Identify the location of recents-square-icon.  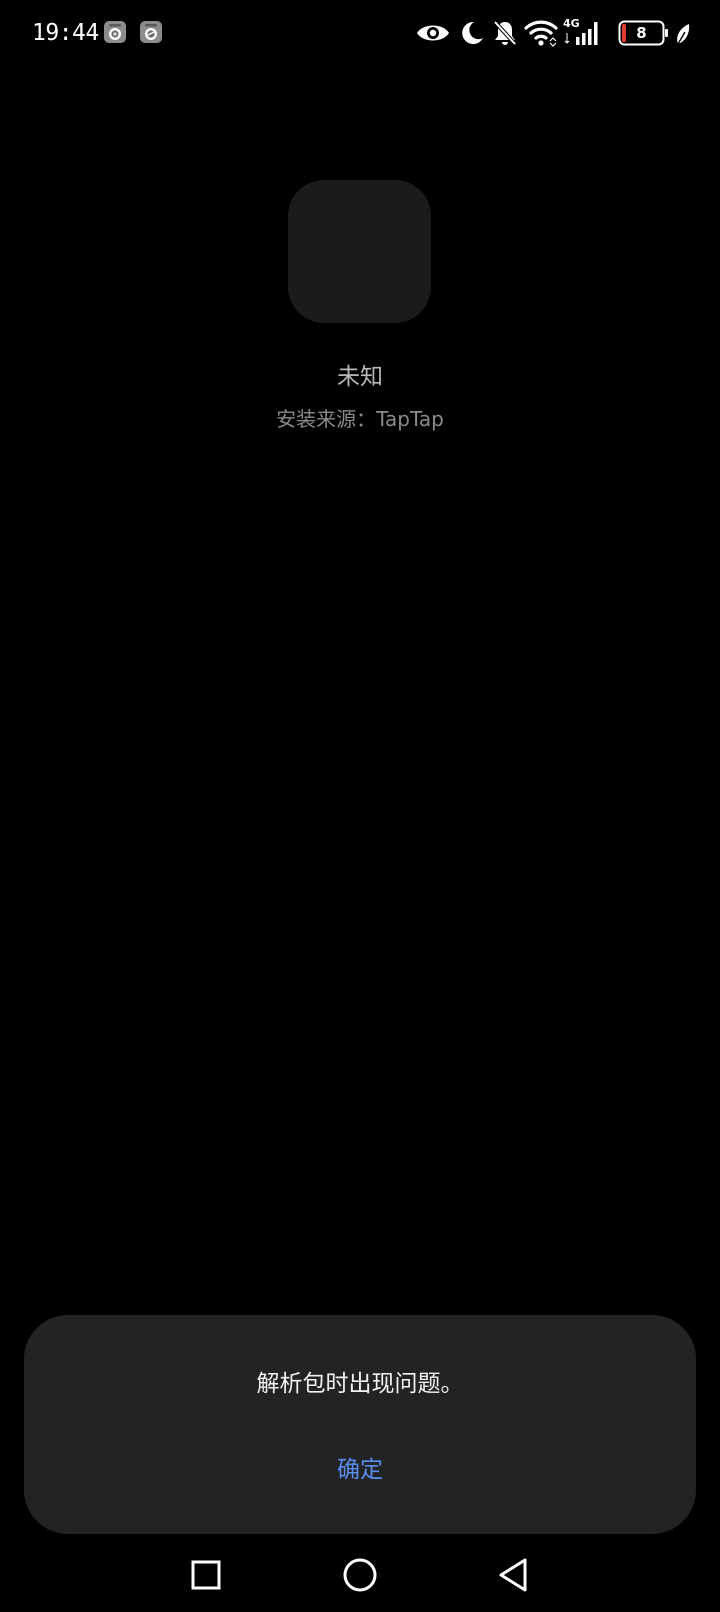
(206, 1575).